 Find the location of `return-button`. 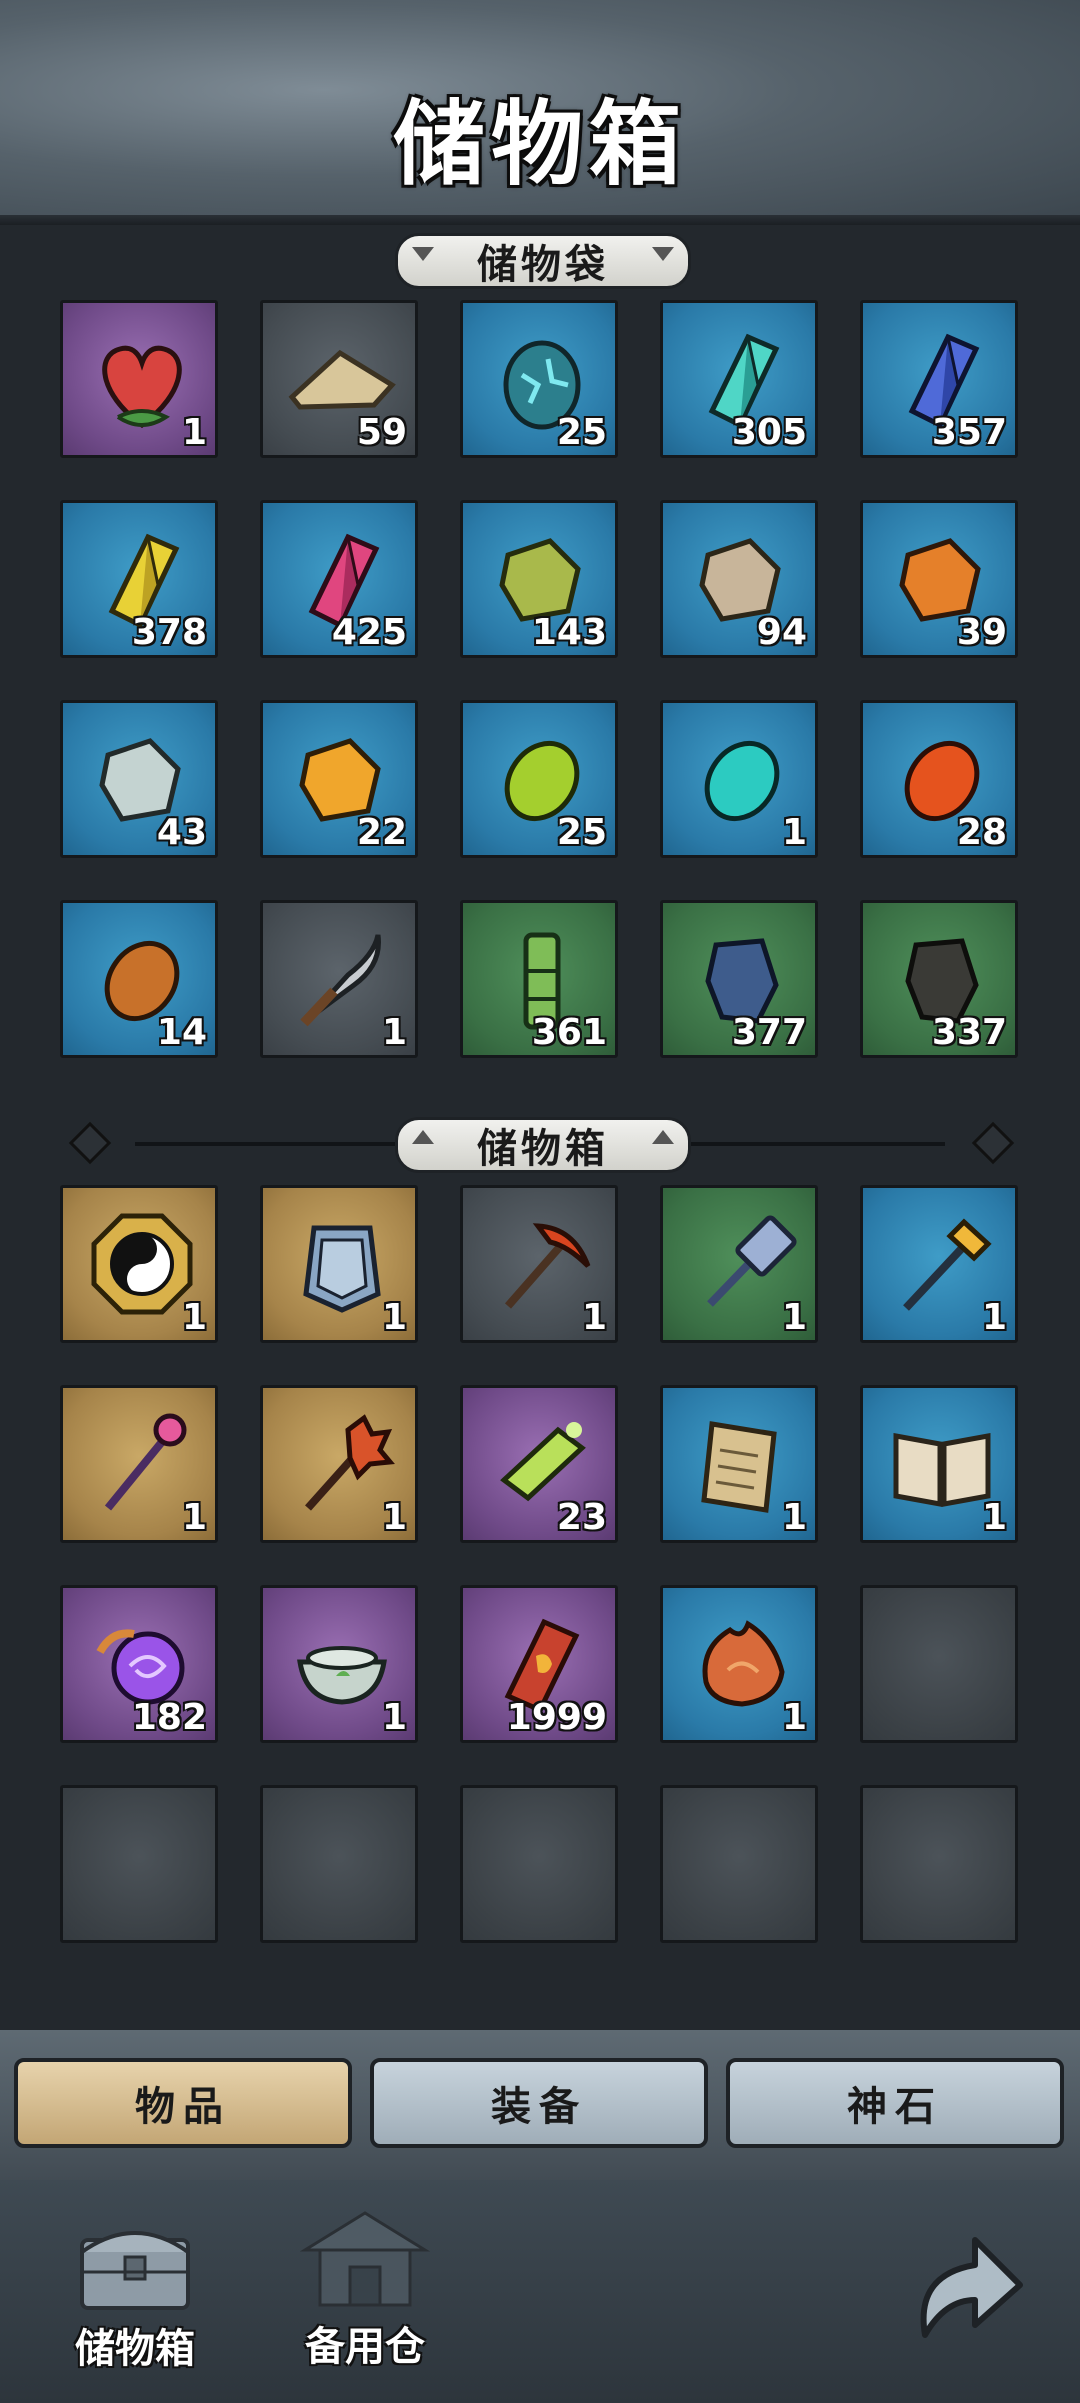

return-button is located at coordinates (965, 2285).